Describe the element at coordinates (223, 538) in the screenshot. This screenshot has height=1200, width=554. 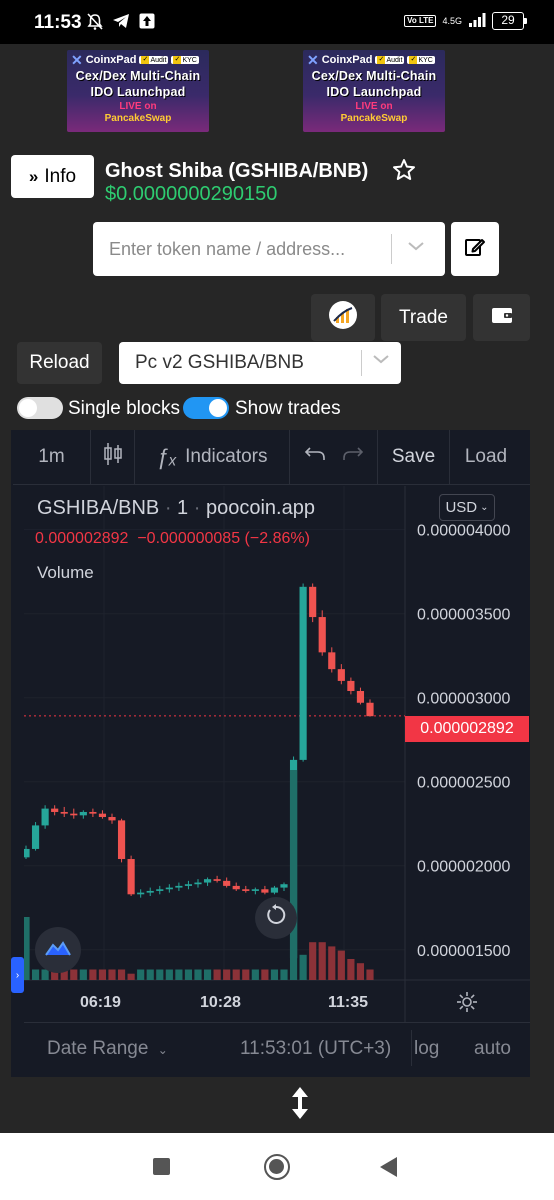
I see `legend-change: −0.000000085 (−2.86%)` at that location.